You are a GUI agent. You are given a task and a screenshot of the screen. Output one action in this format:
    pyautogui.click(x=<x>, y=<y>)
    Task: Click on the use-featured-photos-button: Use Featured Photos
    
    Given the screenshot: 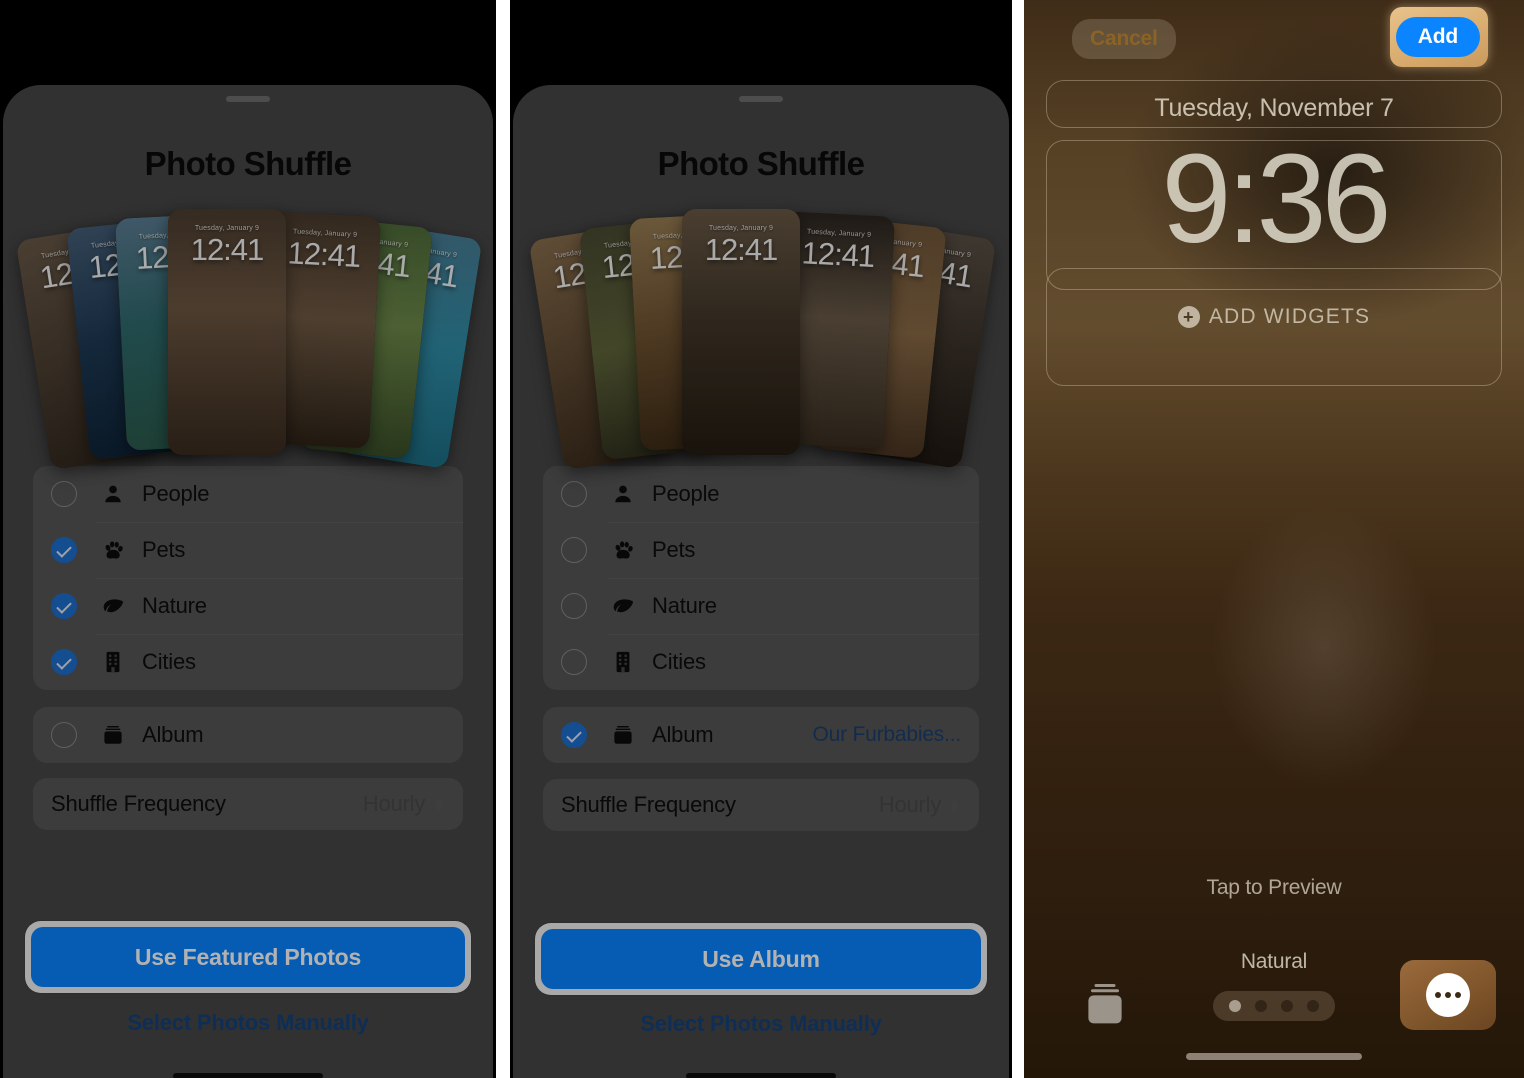 What is the action you would take?
    pyautogui.click(x=248, y=957)
    